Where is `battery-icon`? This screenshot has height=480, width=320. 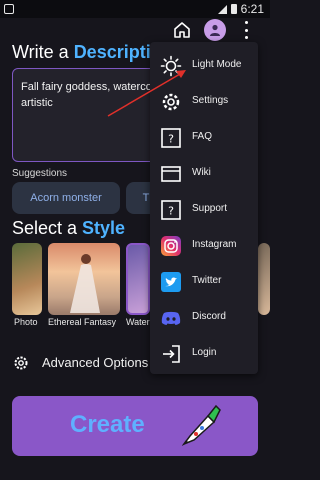
battery-icon is located at coordinates (233, 9).